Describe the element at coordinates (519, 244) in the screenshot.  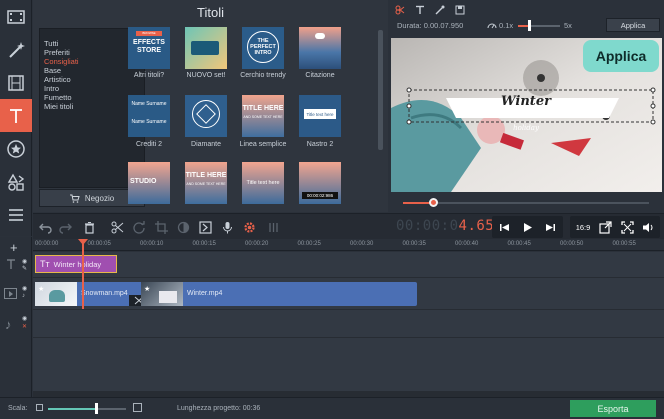
I see `ruler-tick: 00:00:45` at that location.